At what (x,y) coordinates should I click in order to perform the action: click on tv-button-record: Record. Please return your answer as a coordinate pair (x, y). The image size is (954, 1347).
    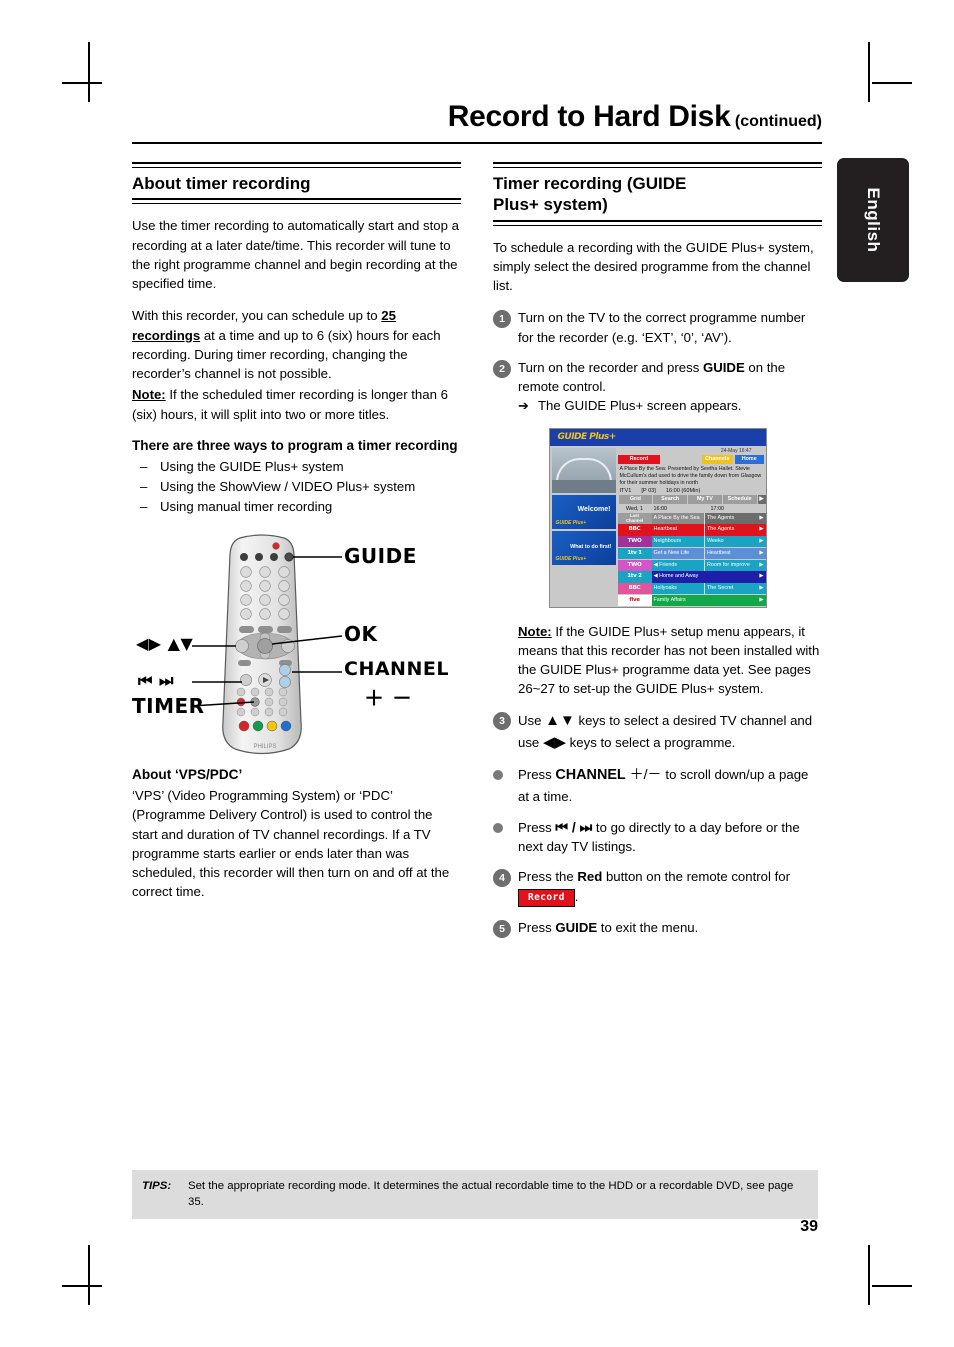
    Looking at the image, I should click on (639, 459).